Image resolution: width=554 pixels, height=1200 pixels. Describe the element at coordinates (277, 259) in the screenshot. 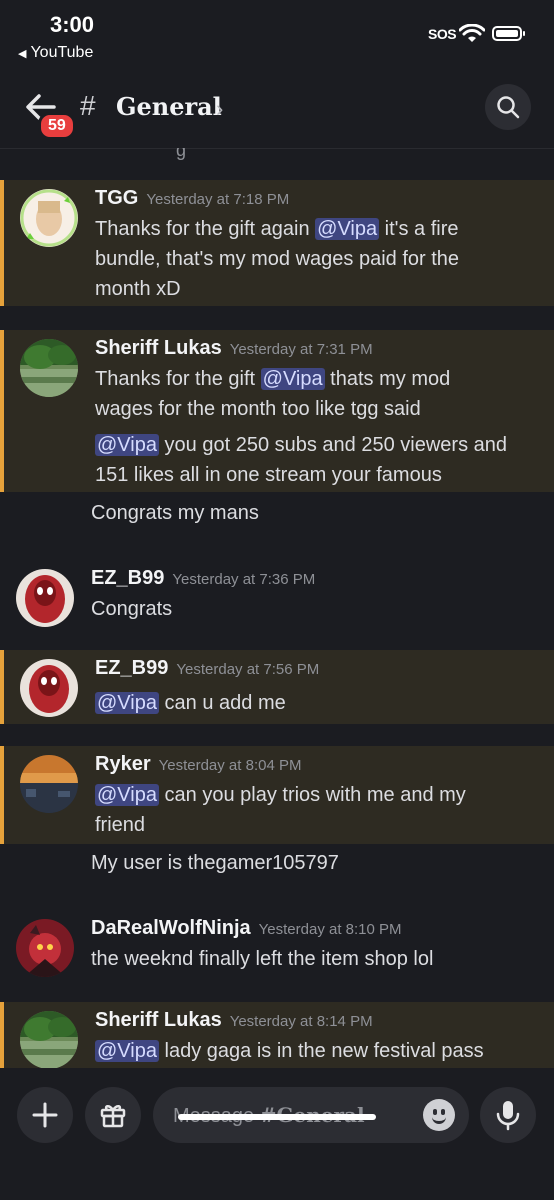

I see `text-line: bundle, that's my mod wages paid for the` at that location.